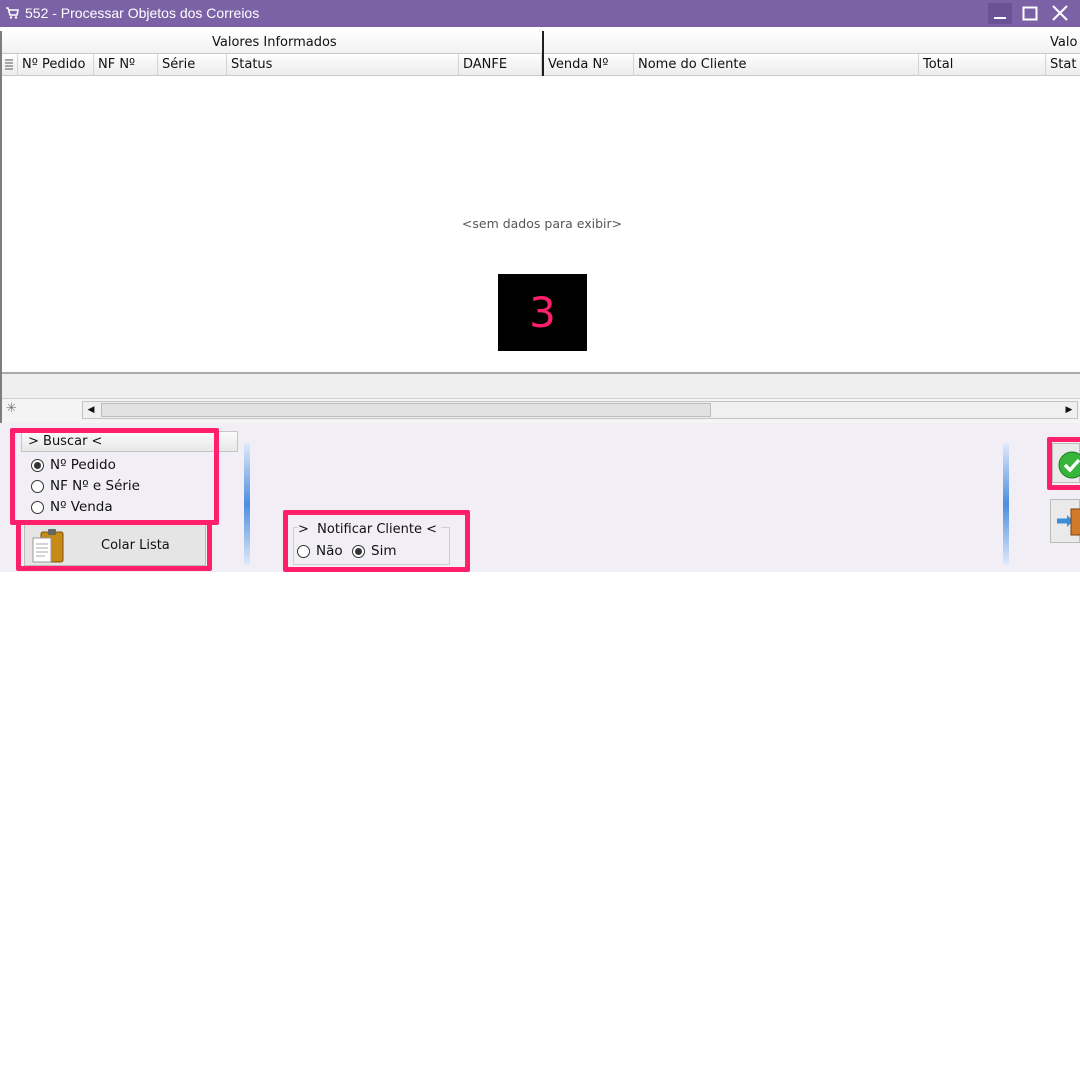 This screenshot has height=1080, width=1080. I want to click on band-valores-2: Valo, so click(812, 42).